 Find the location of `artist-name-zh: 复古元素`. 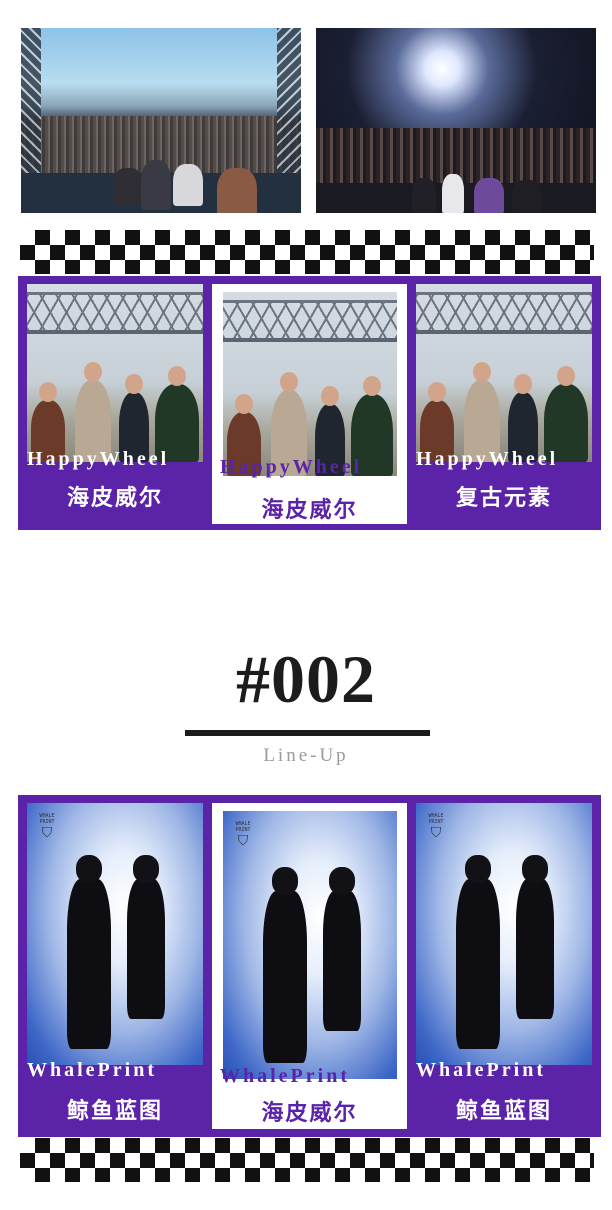

artist-name-zh: 复古元素 is located at coordinates (503, 498).